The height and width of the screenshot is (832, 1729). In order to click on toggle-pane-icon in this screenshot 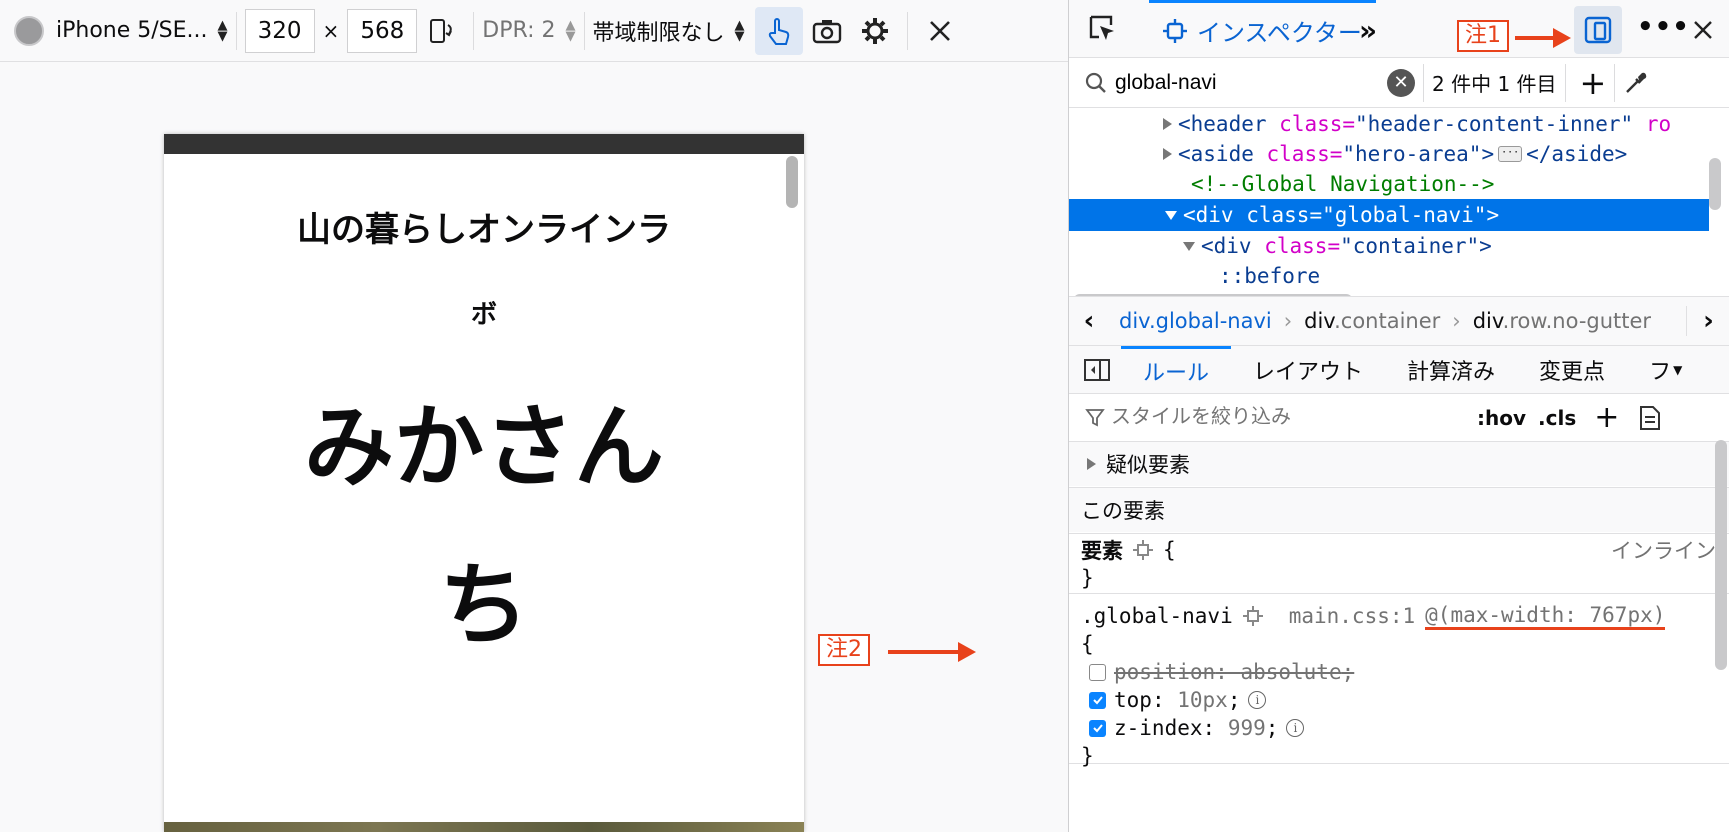, I will do `click(1097, 370)`.